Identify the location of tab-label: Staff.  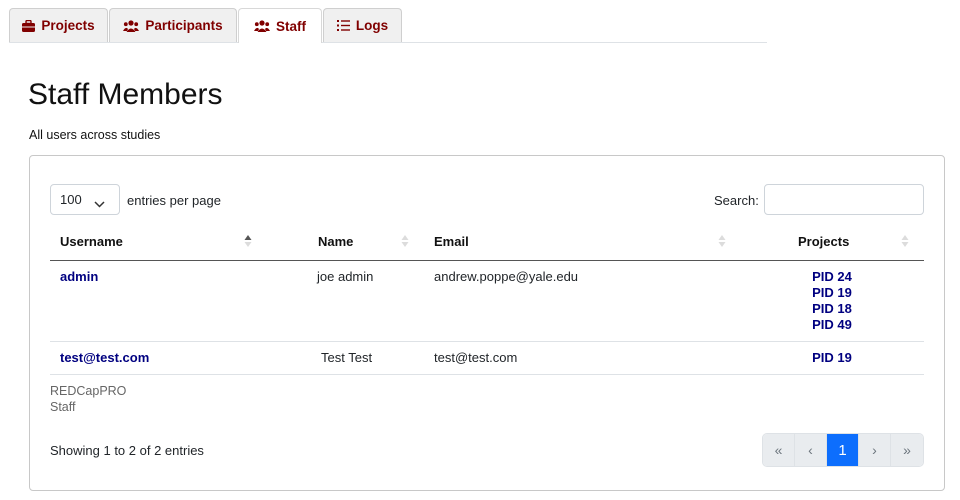
(291, 26).